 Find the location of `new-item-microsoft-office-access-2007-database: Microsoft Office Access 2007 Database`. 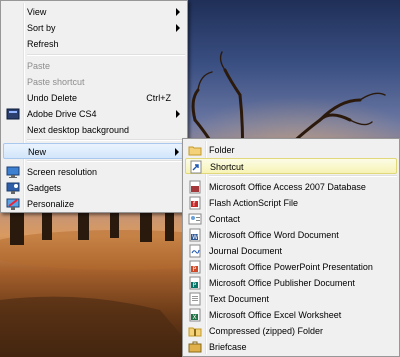

new-item-microsoft-office-access-2007-database: Microsoft Office Access 2007 Database is located at coordinates (291, 187).